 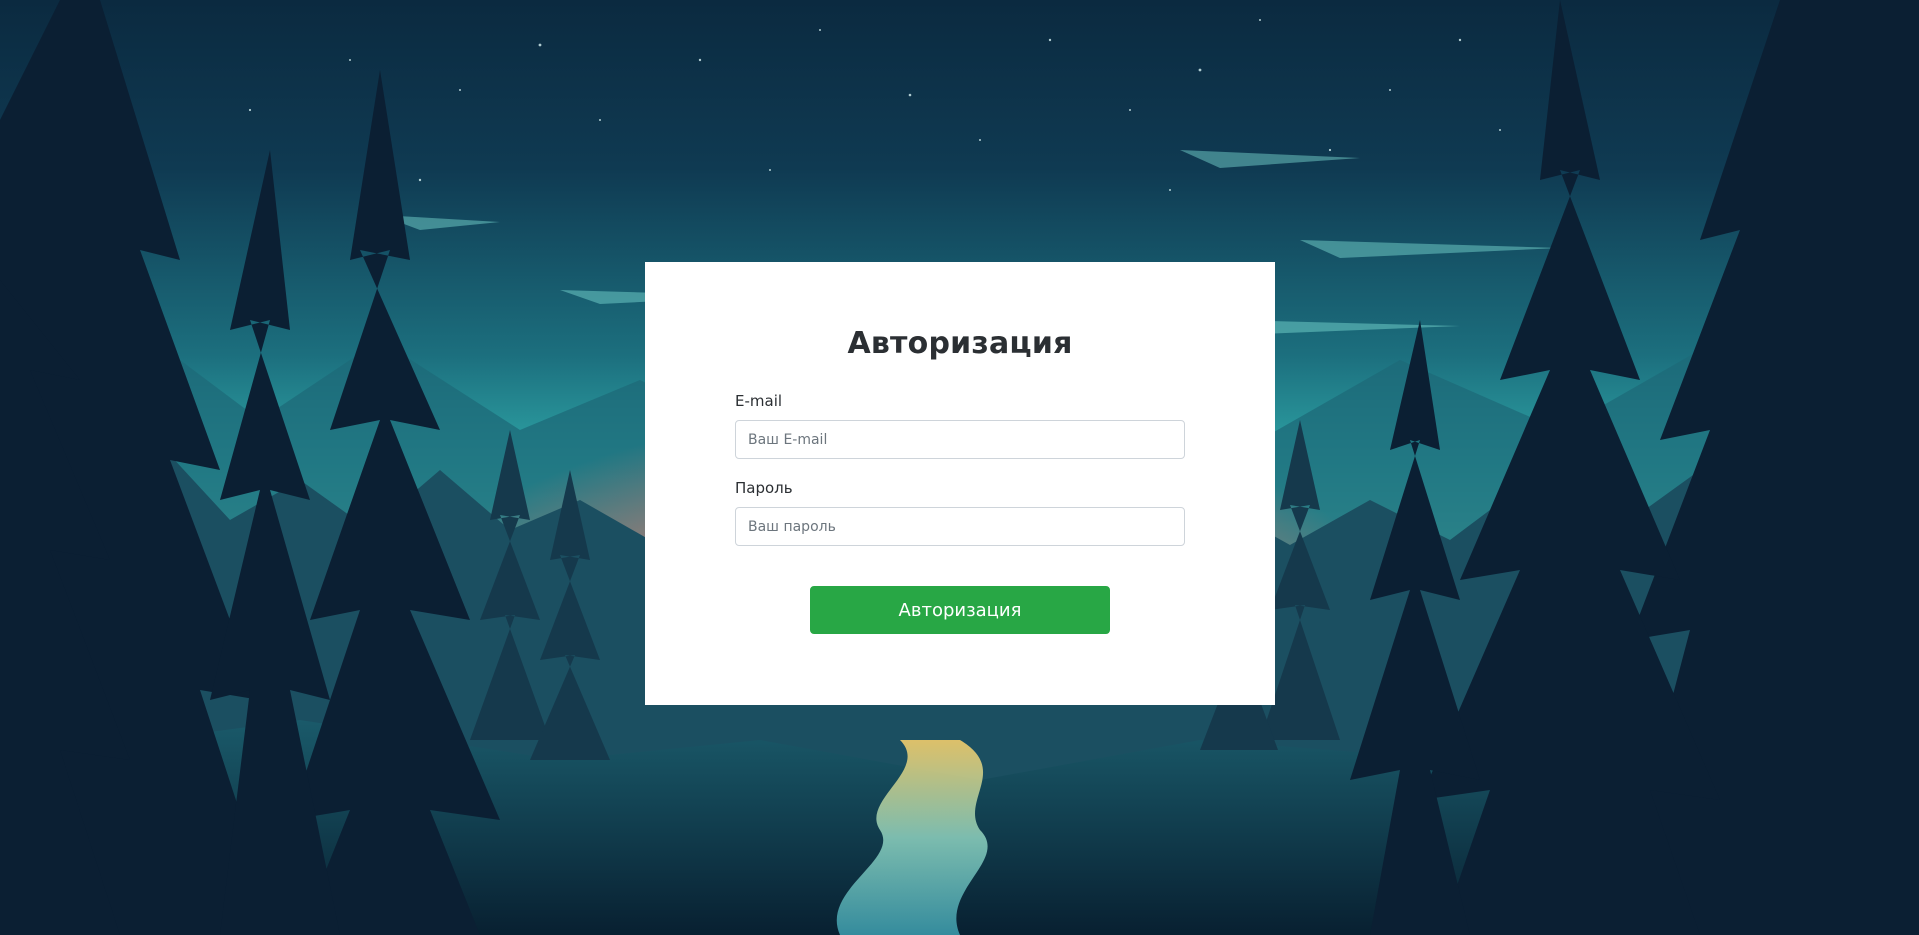 I want to click on email-field, so click(x=960, y=439).